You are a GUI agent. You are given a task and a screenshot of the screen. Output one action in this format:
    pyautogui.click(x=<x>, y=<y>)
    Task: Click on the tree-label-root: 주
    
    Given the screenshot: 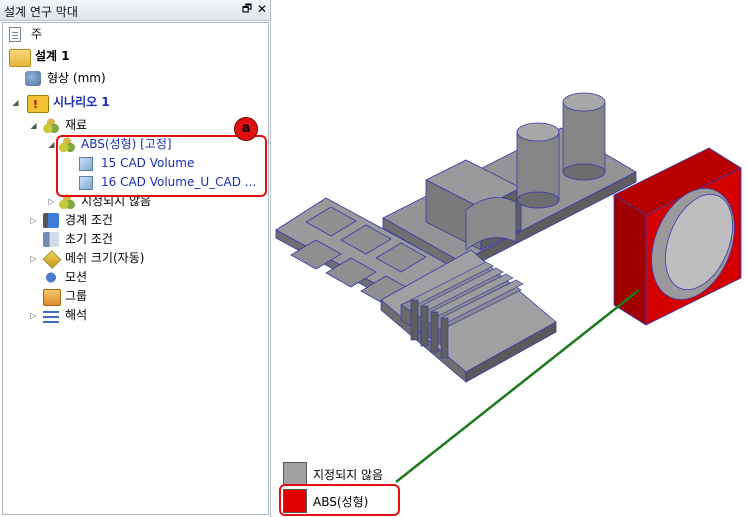 What is the action you would take?
    pyautogui.click(x=37, y=34)
    